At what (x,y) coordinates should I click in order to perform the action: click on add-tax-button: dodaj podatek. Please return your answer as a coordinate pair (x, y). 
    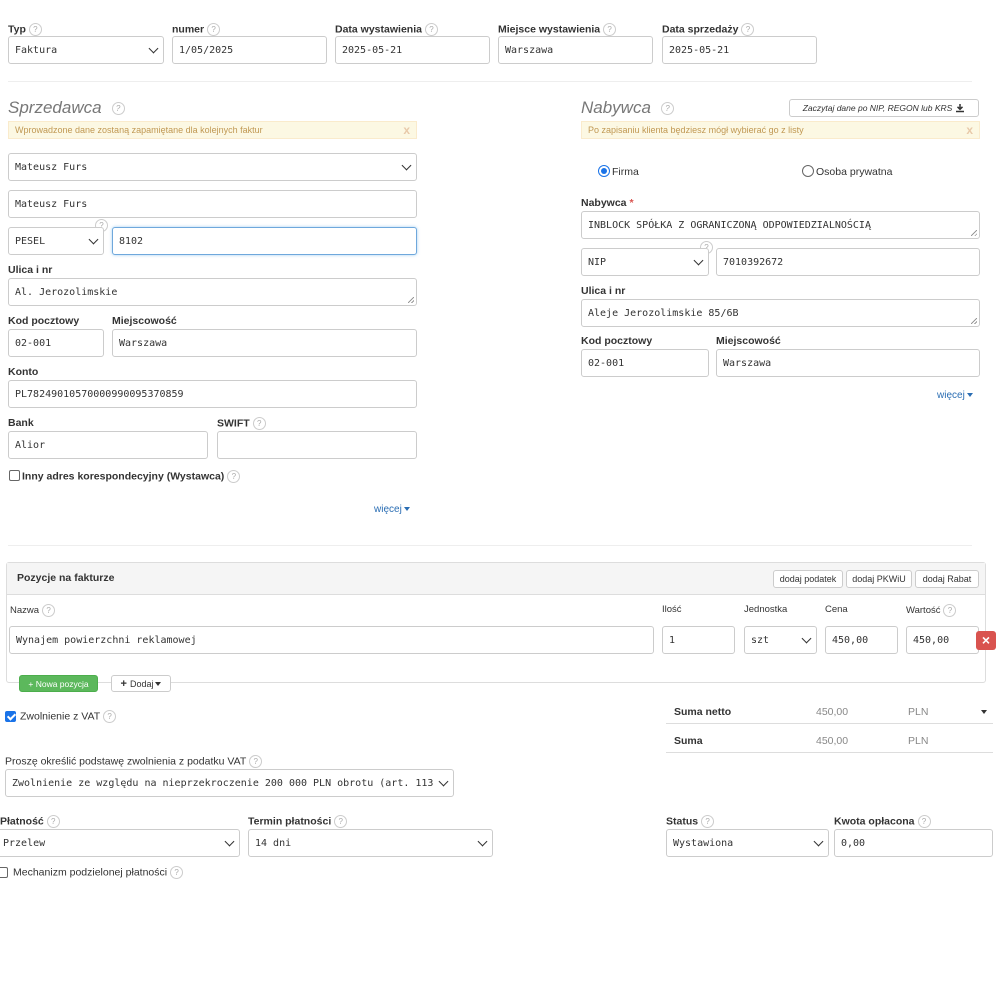
    Looking at the image, I should click on (808, 579).